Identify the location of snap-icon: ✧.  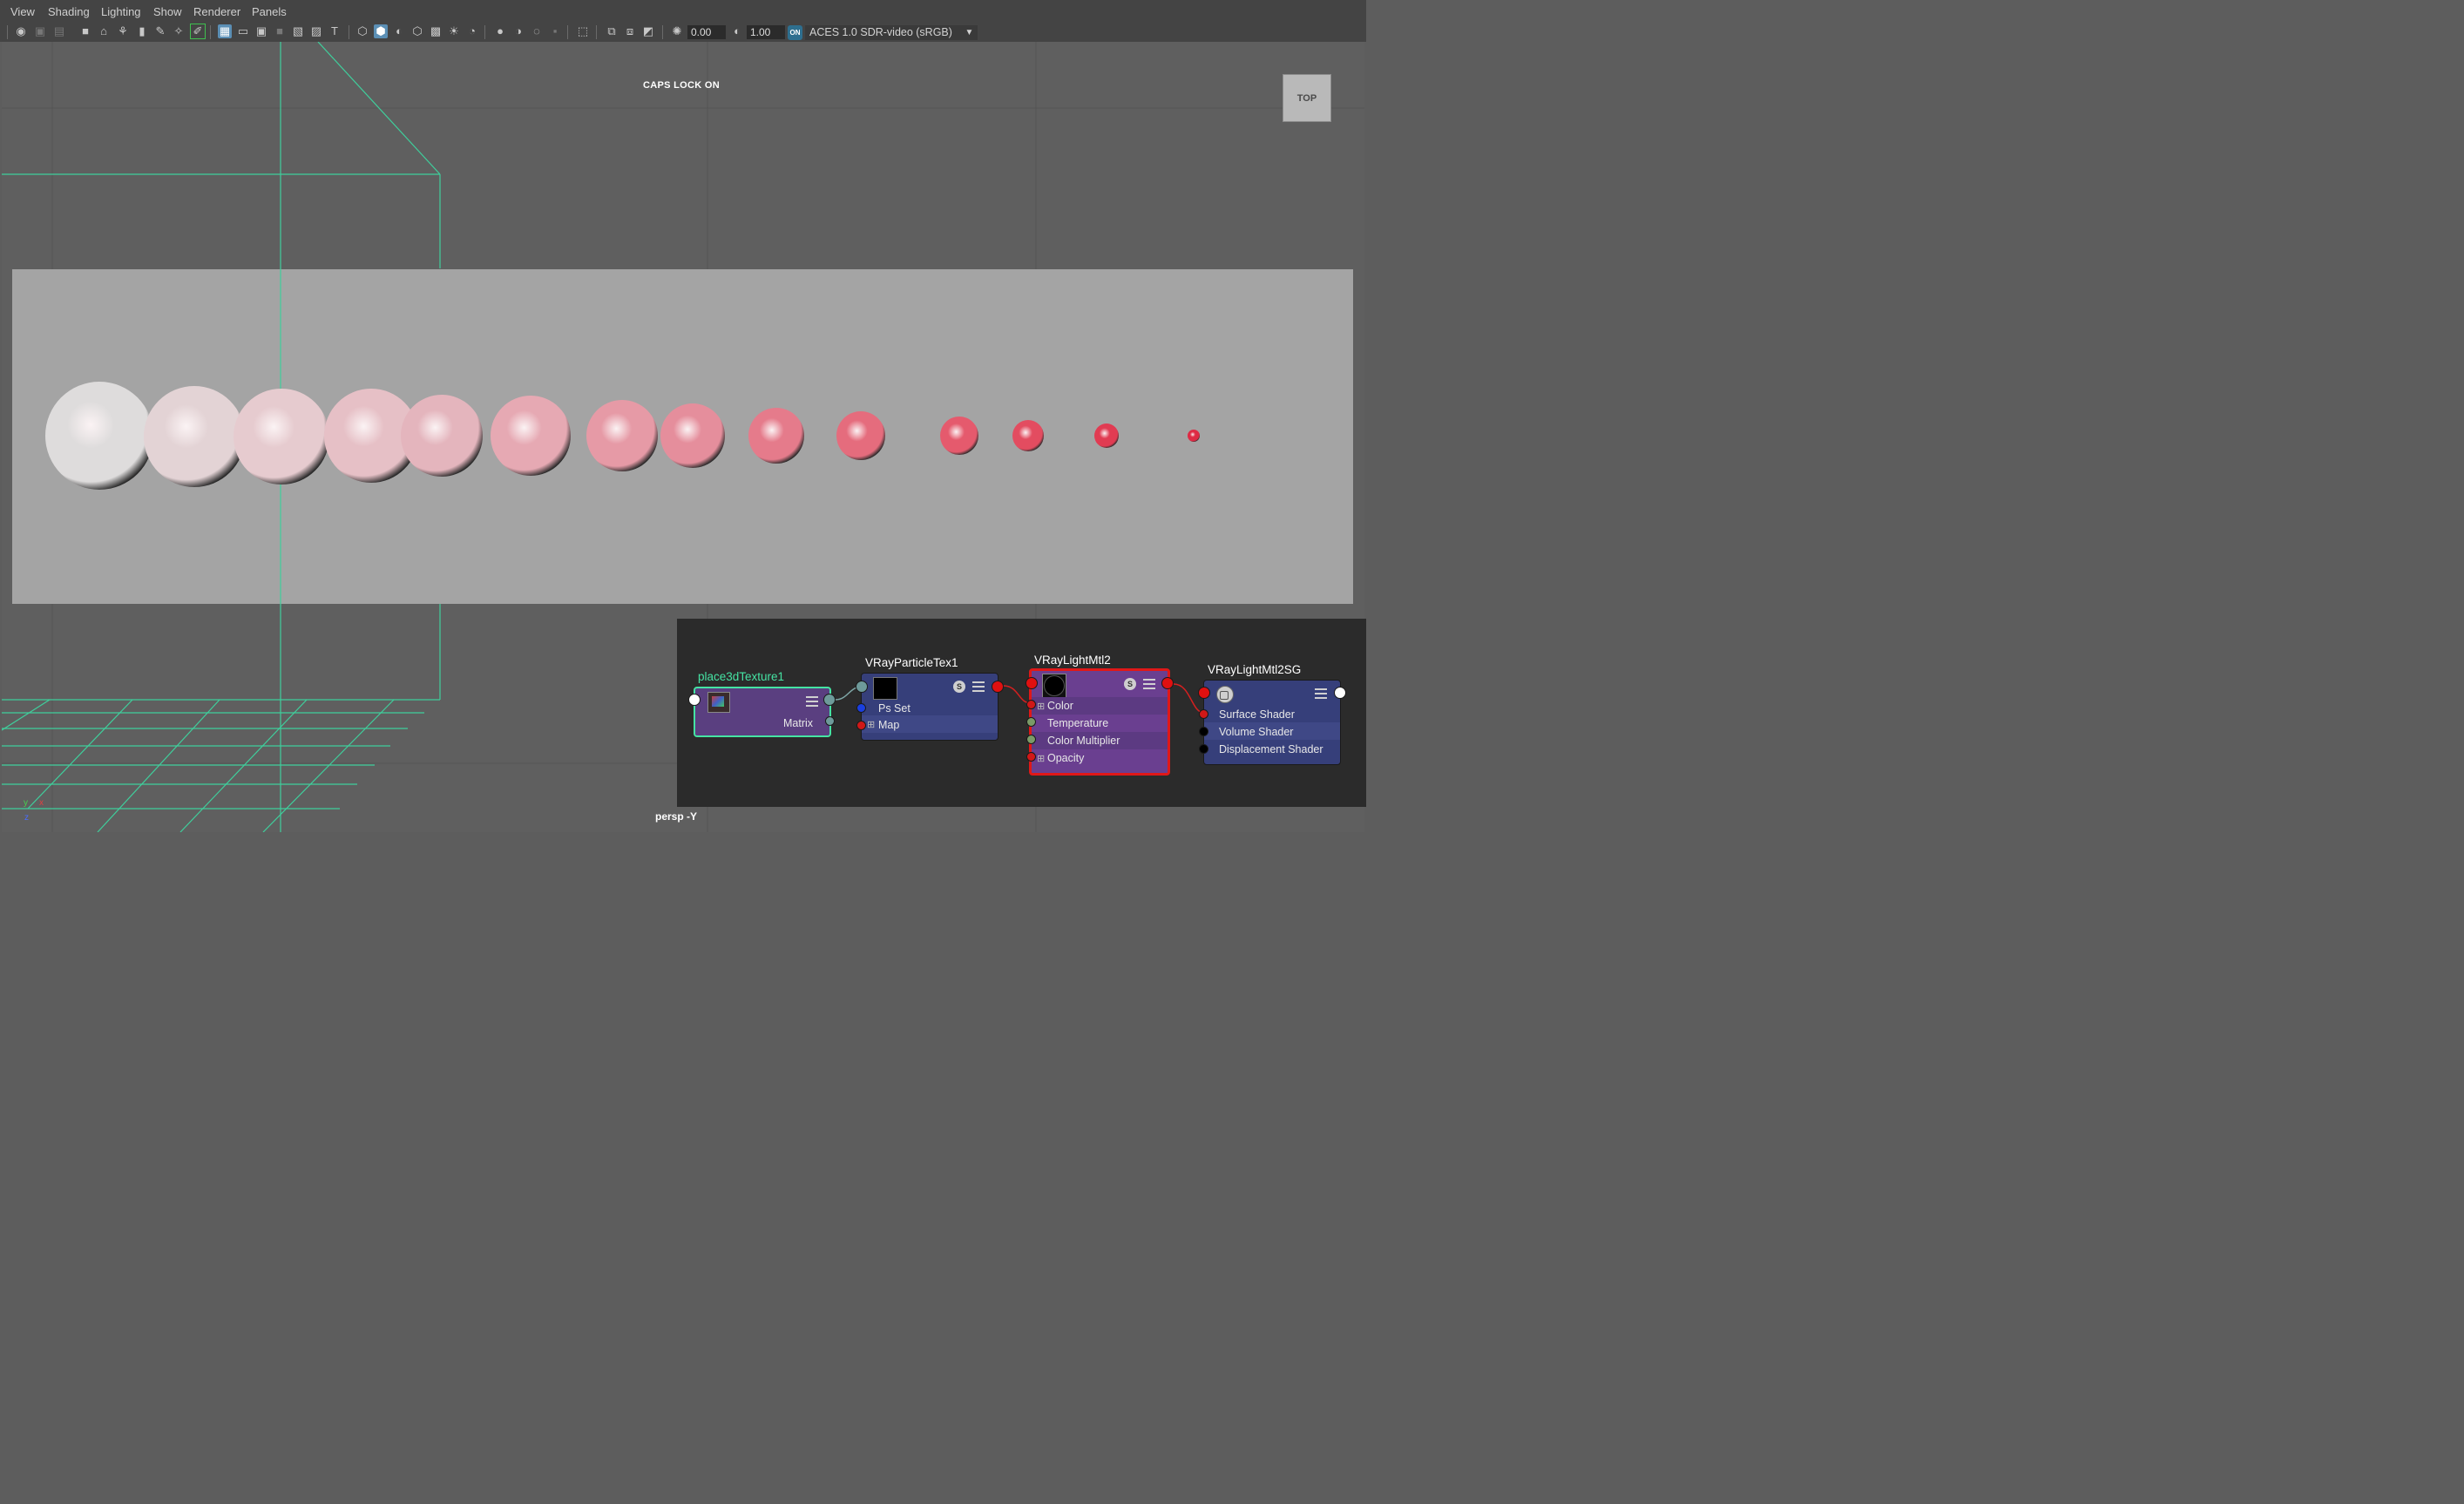
(179, 31).